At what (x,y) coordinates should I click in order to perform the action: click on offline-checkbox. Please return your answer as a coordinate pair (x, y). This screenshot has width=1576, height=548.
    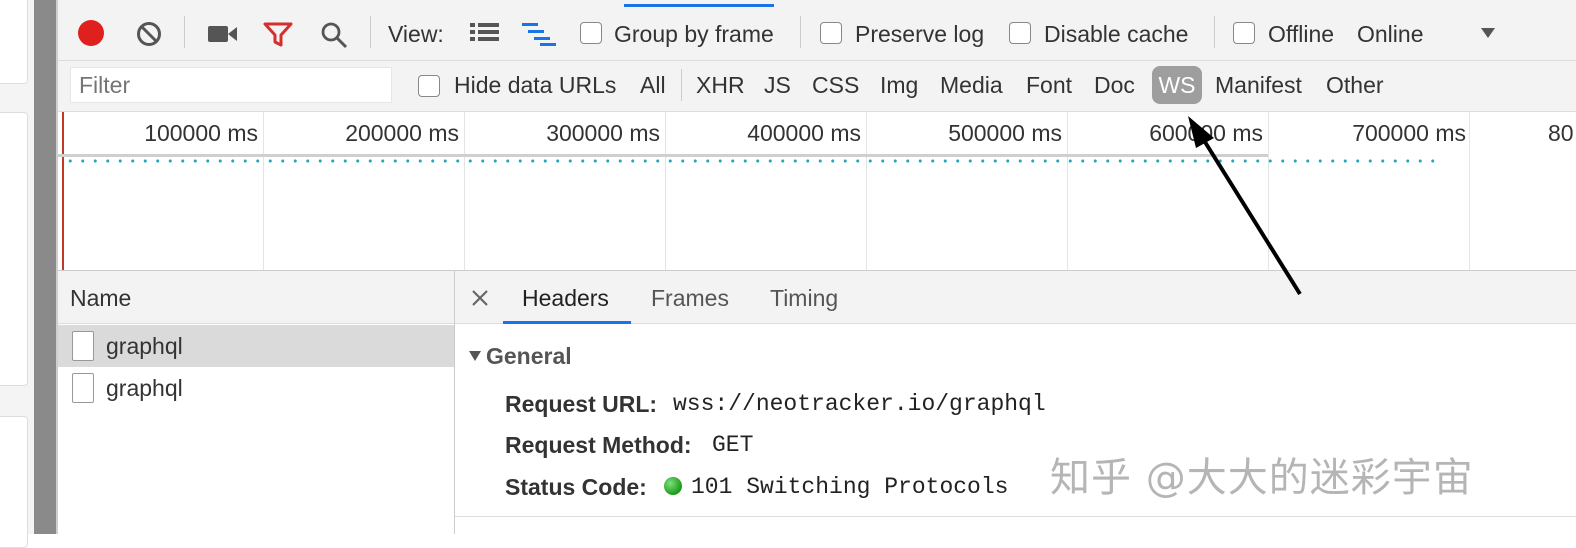
    Looking at the image, I should click on (1244, 33).